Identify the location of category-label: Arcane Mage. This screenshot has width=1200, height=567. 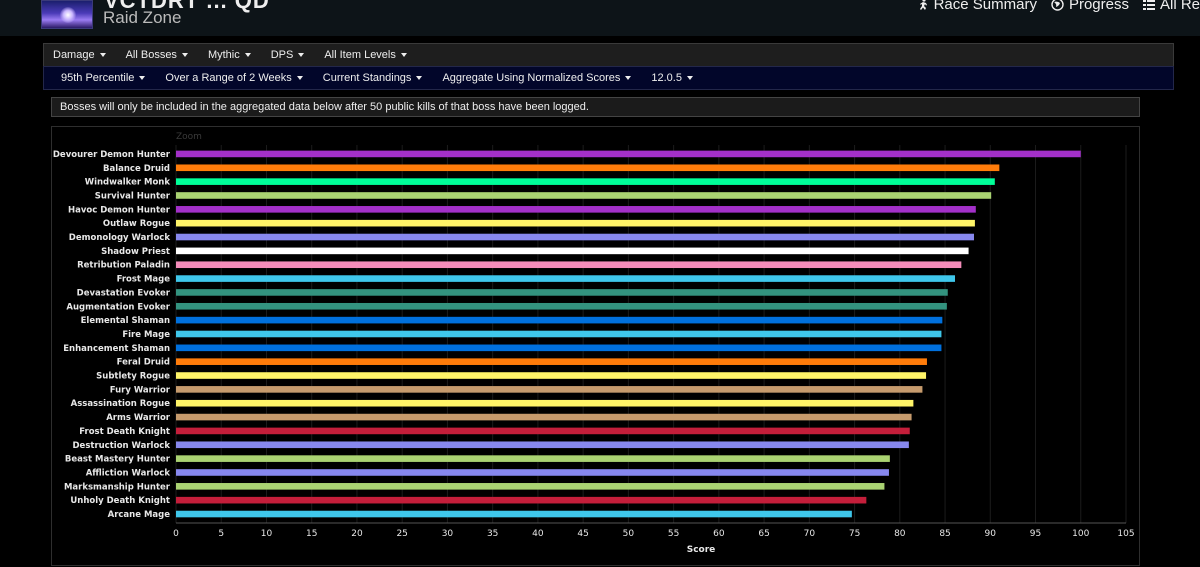
(139, 515).